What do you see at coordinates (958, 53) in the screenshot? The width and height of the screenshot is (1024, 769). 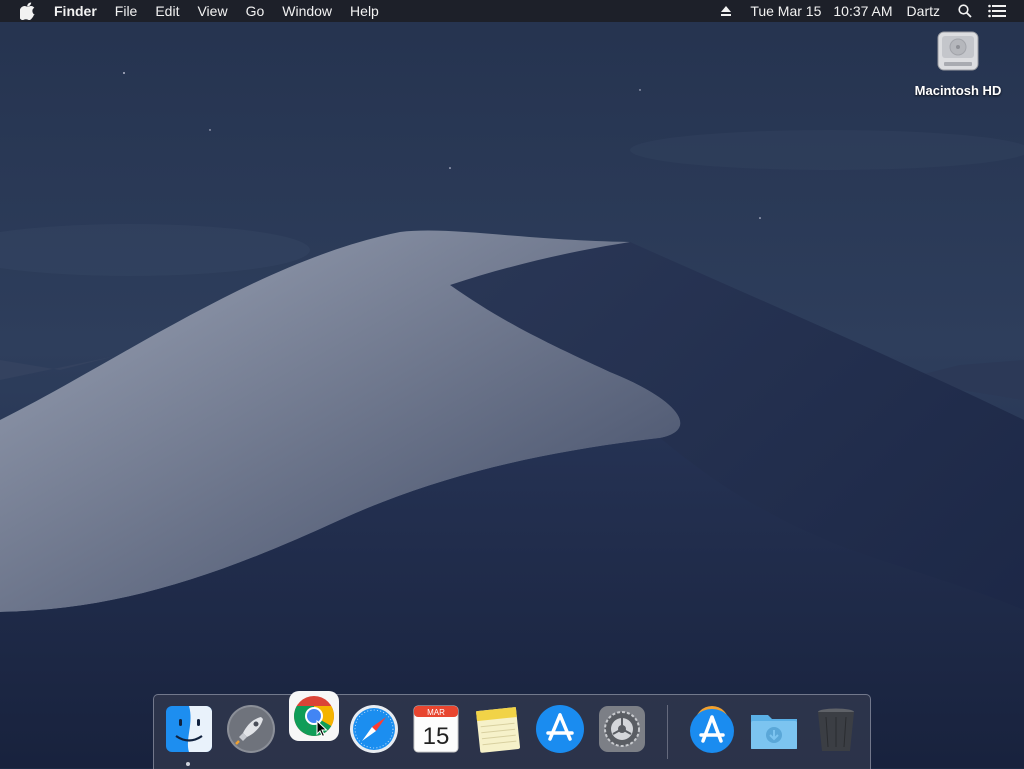 I see `hard-drive-icon` at bounding box center [958, 53].